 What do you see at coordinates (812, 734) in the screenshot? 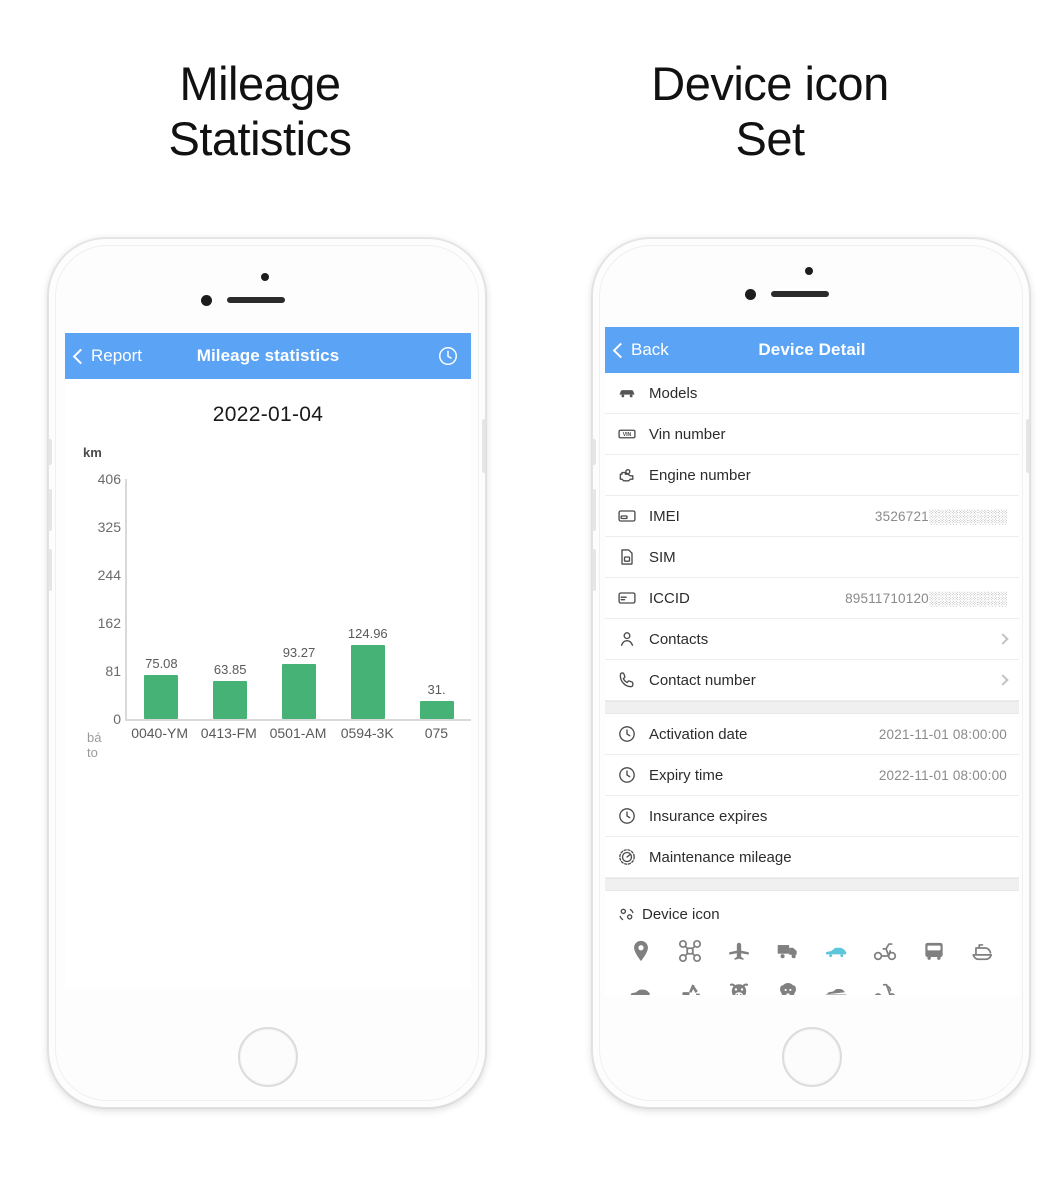
I see `detail-row: Activation date 2021-11-01 08:00:00` at bounding box center [812, 734].